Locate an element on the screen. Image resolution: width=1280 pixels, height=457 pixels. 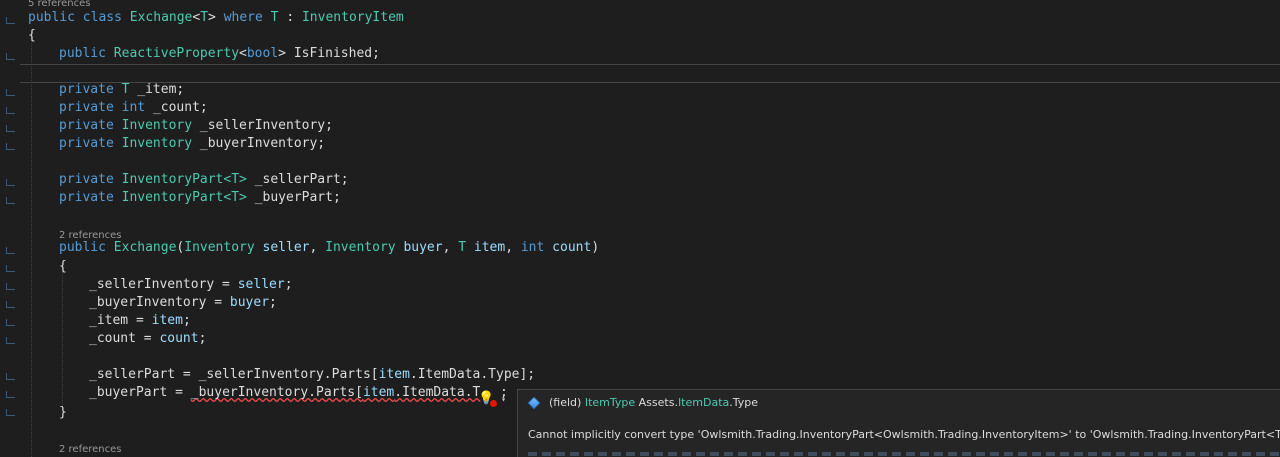
field-icon is located at coordinates (534, 402).